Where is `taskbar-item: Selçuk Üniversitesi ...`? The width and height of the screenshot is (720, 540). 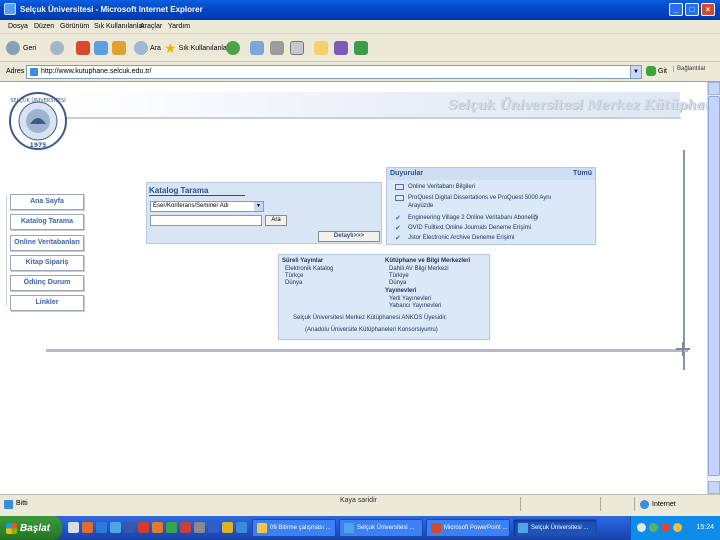
taskbar-item: Selçuk Üniversitesi ... is located at coordinates (381, 528).